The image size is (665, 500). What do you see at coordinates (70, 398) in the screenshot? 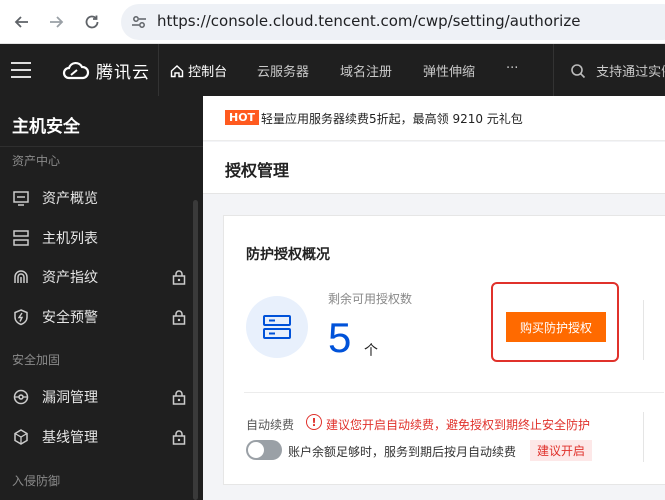
I see `sidebar-item-label: 漏洞管理` at bounding box center [70, 398].